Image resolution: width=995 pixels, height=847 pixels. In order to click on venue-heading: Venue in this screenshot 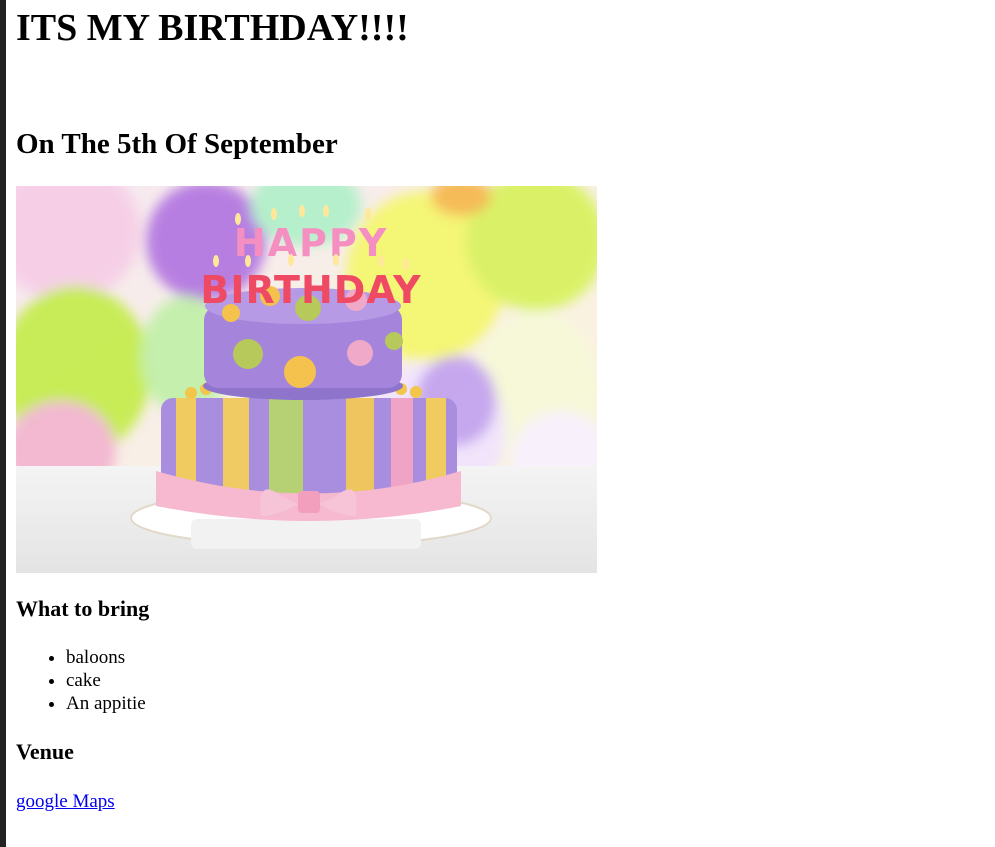, I will do `click(45, 751)`.